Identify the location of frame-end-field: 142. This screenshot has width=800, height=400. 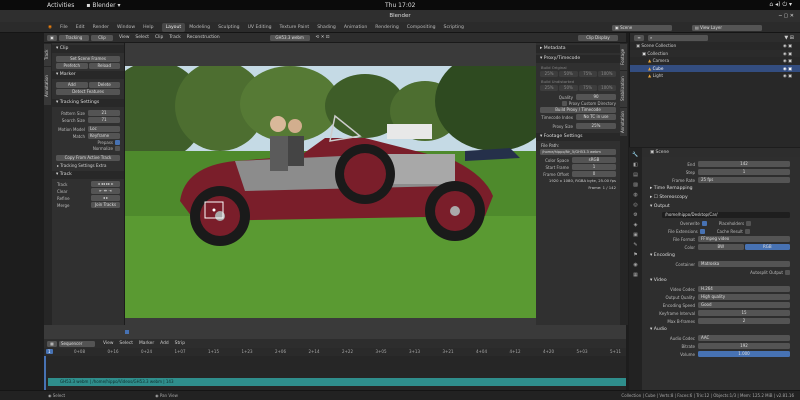
(744, 164).